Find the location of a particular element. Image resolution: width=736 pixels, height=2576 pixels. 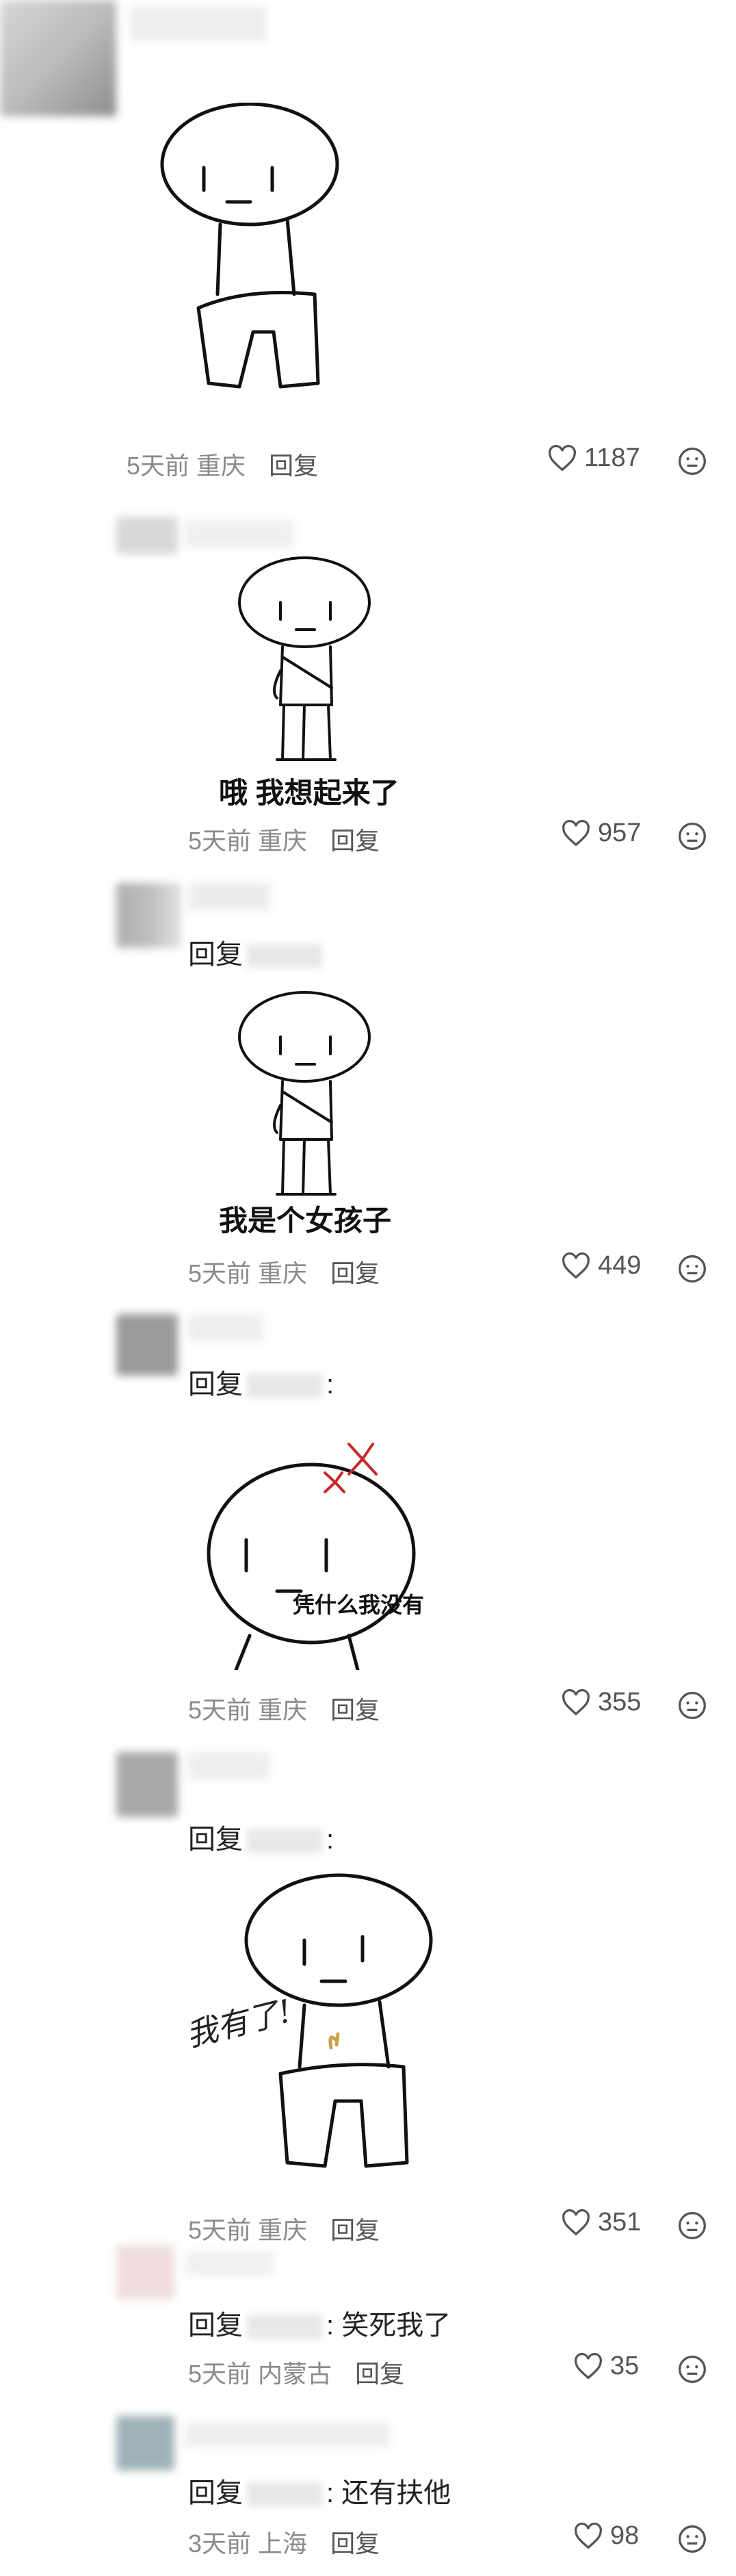

like-count: 351 is located at coordinates (620, 2222).